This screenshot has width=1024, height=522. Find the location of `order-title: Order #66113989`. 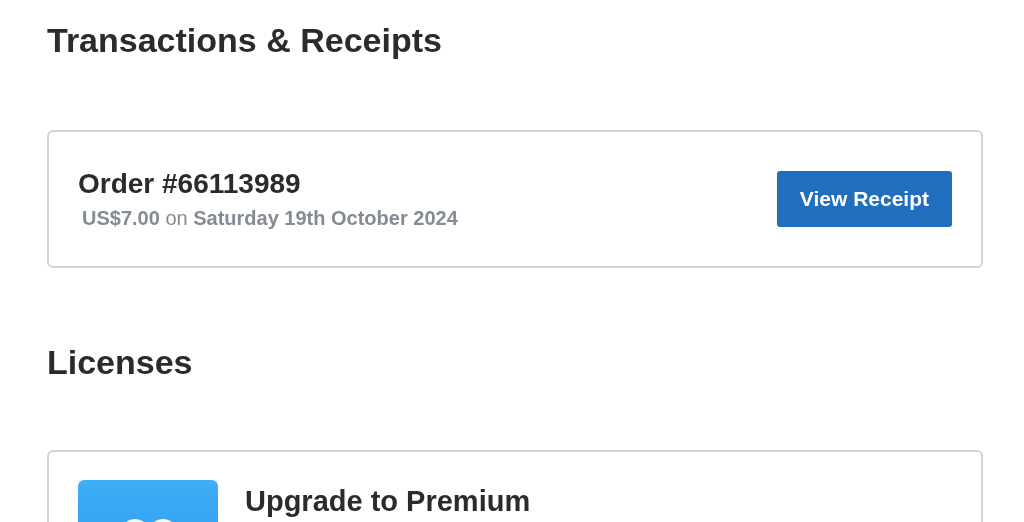

order-title: Order #66113989 is located at coordinates (190, 184).